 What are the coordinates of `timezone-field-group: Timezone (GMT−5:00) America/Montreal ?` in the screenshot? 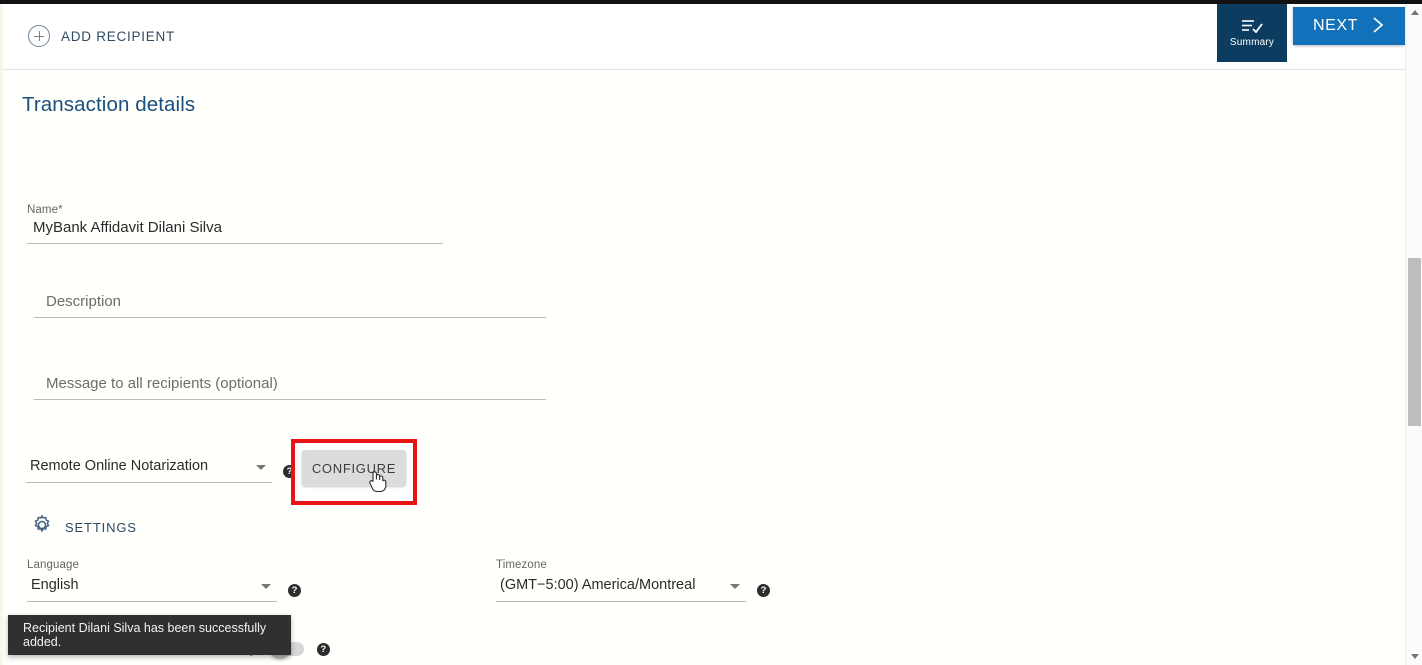 It's located at (633, 580).